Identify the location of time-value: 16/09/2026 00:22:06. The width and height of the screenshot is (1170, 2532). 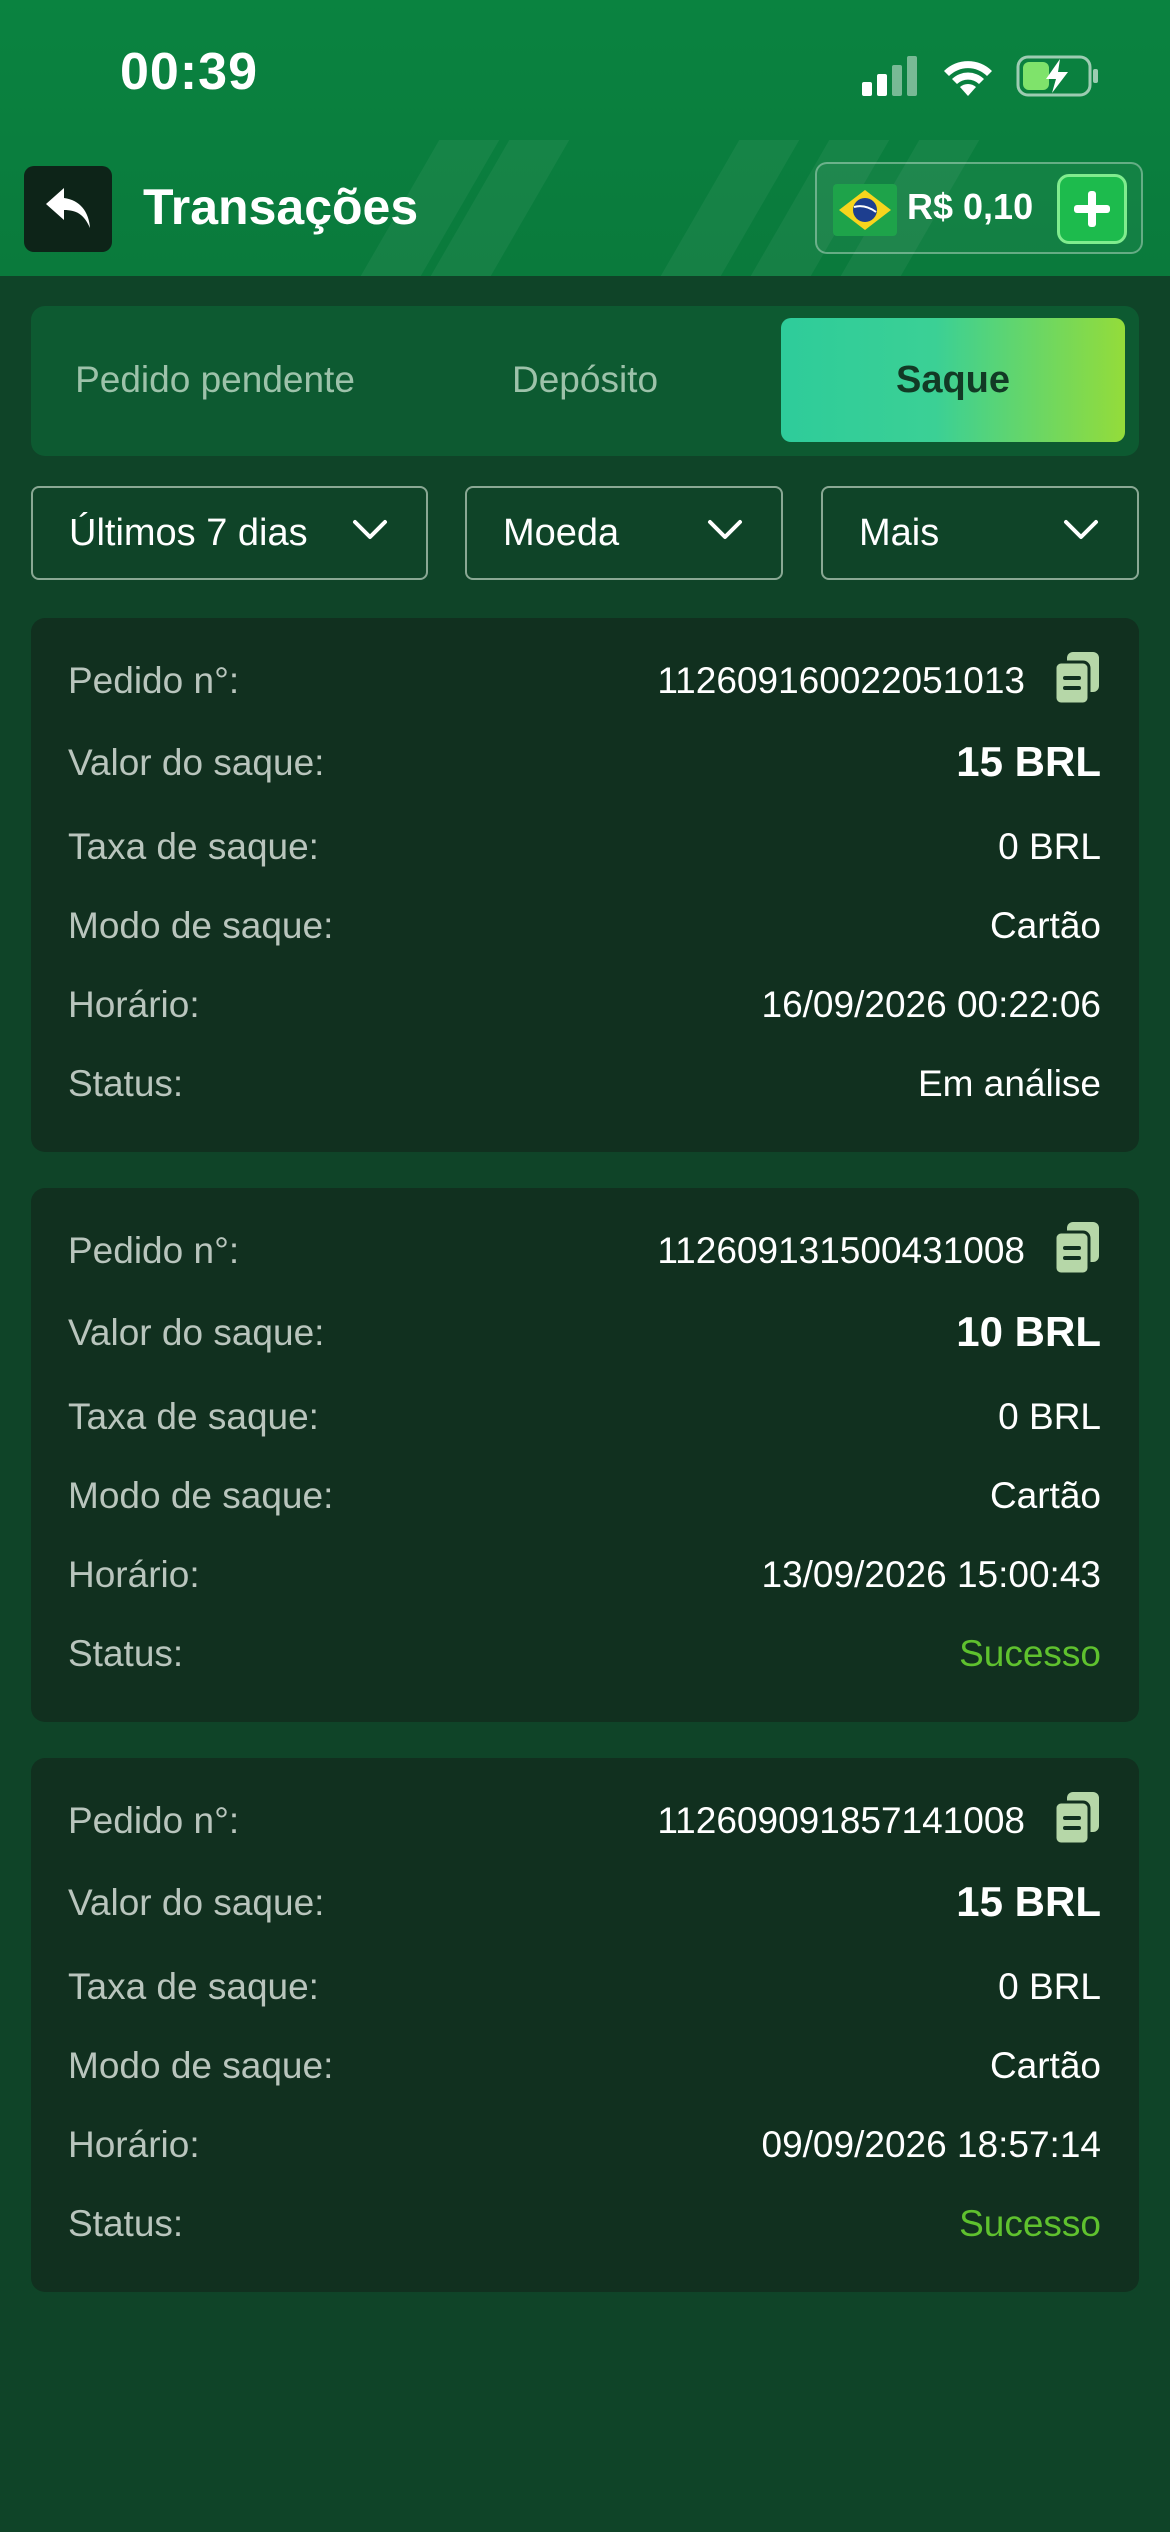
(931, 1004).